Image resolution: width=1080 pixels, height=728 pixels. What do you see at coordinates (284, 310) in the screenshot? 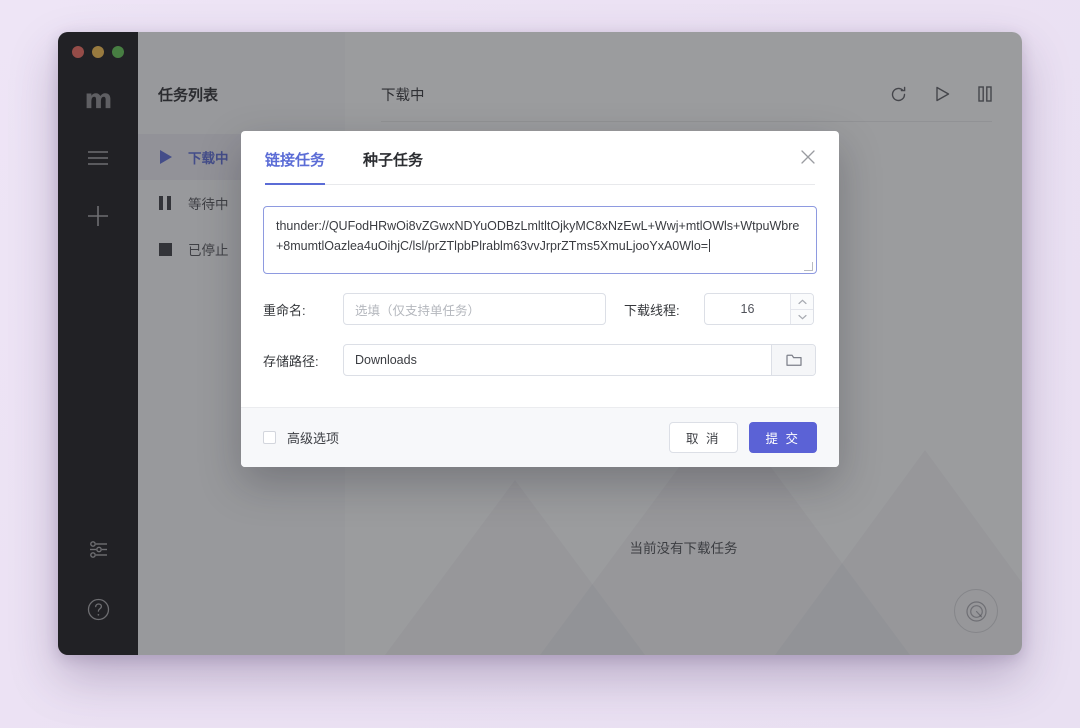
I see `rename-label: 重命名:` at bounding box center [284, 310].